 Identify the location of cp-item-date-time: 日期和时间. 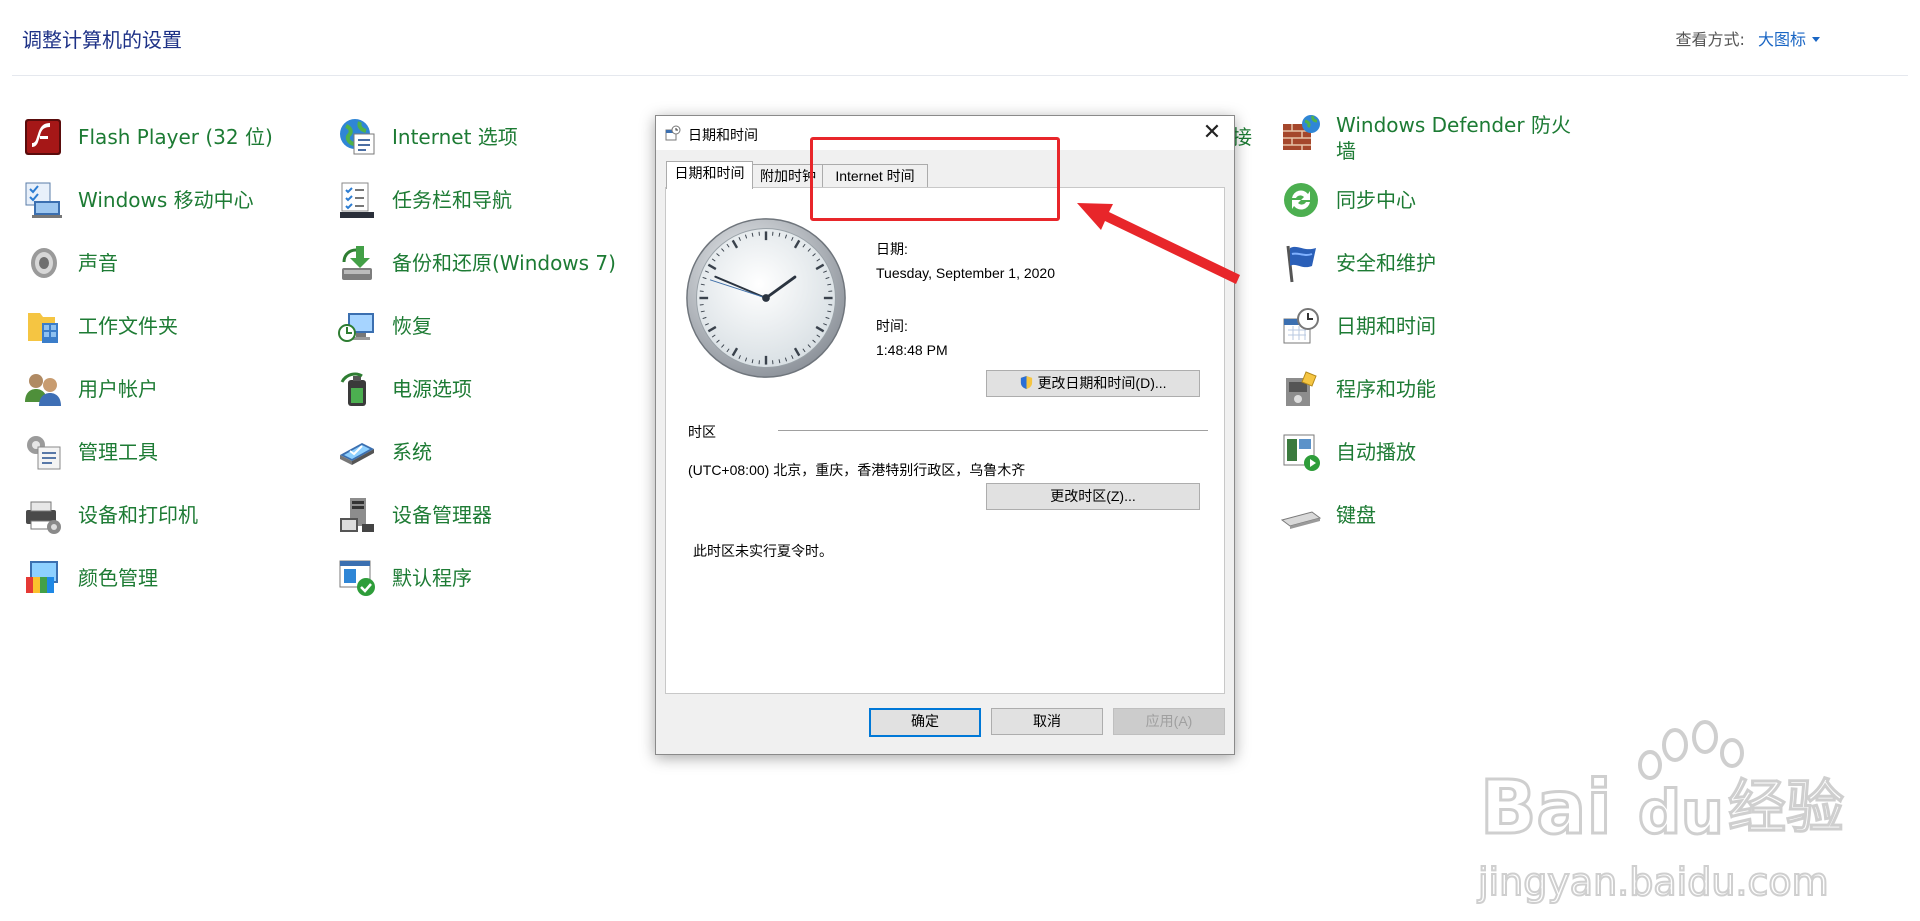
(1358, 326).